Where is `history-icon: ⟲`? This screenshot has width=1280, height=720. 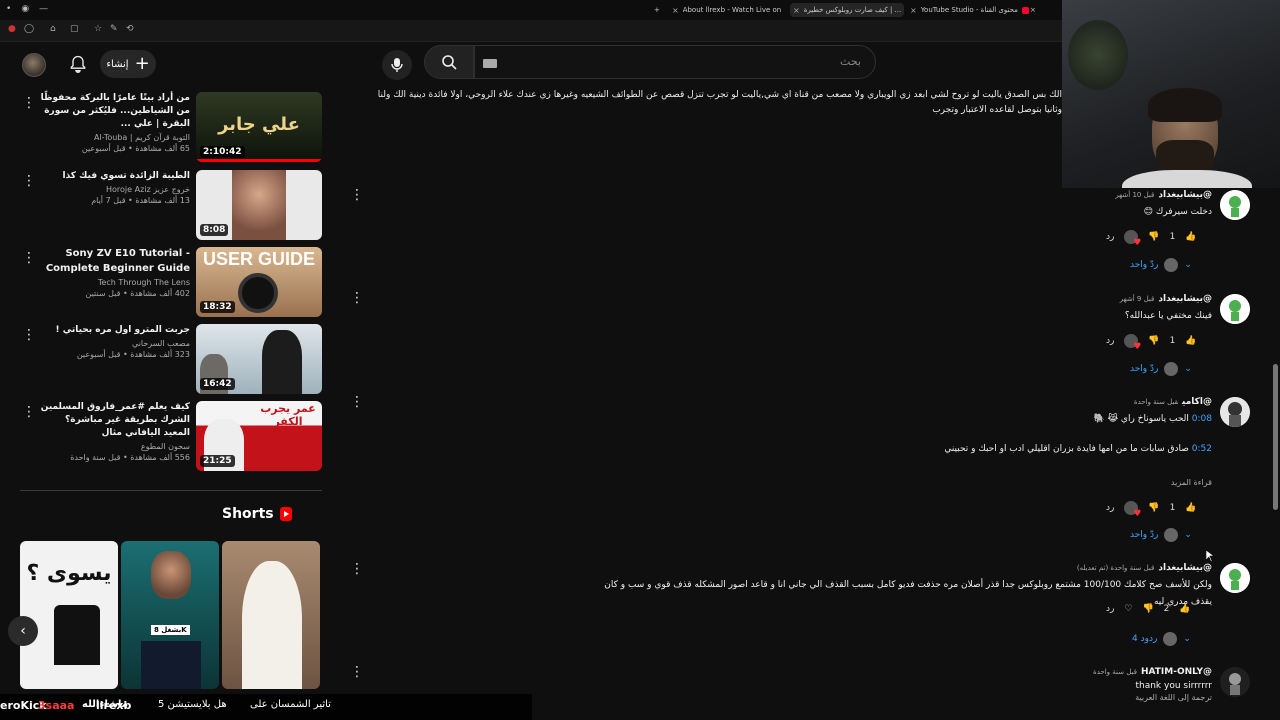 history-icon: ⟲ is located at coordinates (130, 29).